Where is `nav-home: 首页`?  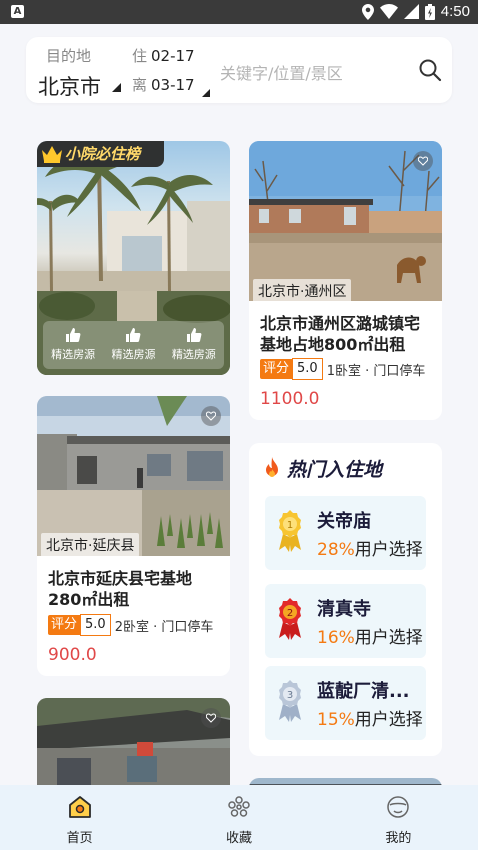
nav-home: 首页 is located at coordinates (79, 817).